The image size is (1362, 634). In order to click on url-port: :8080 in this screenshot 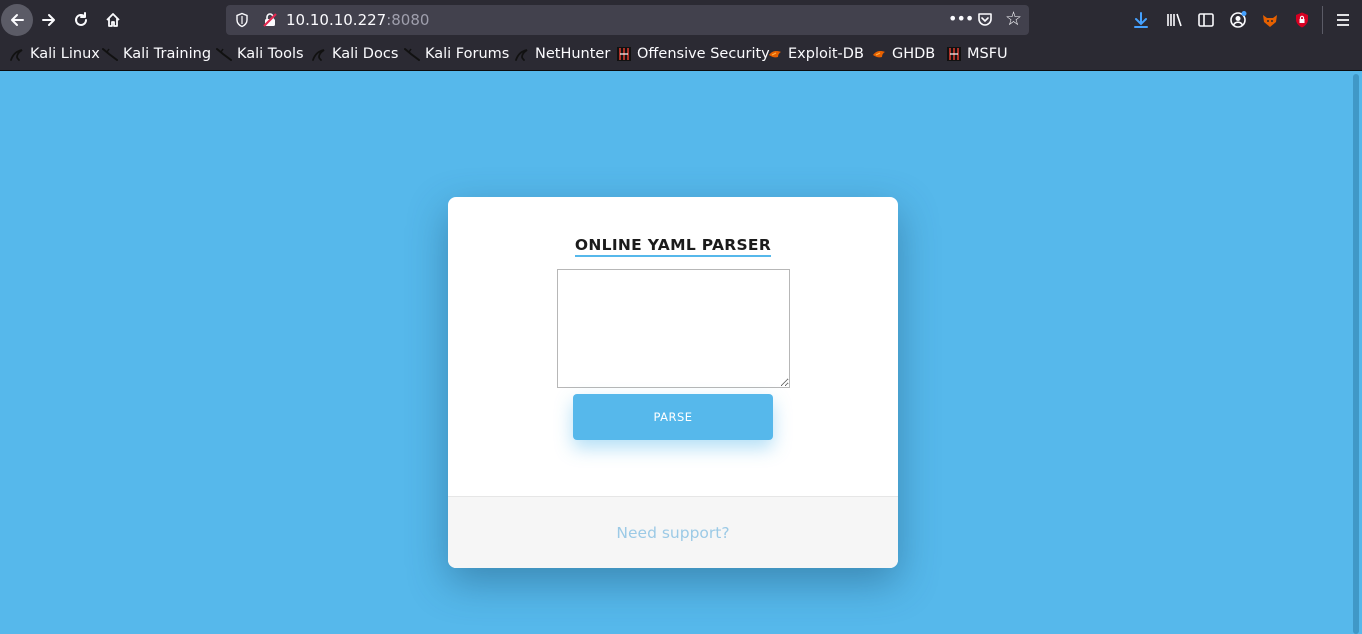, I will do `click(408, 20)`.